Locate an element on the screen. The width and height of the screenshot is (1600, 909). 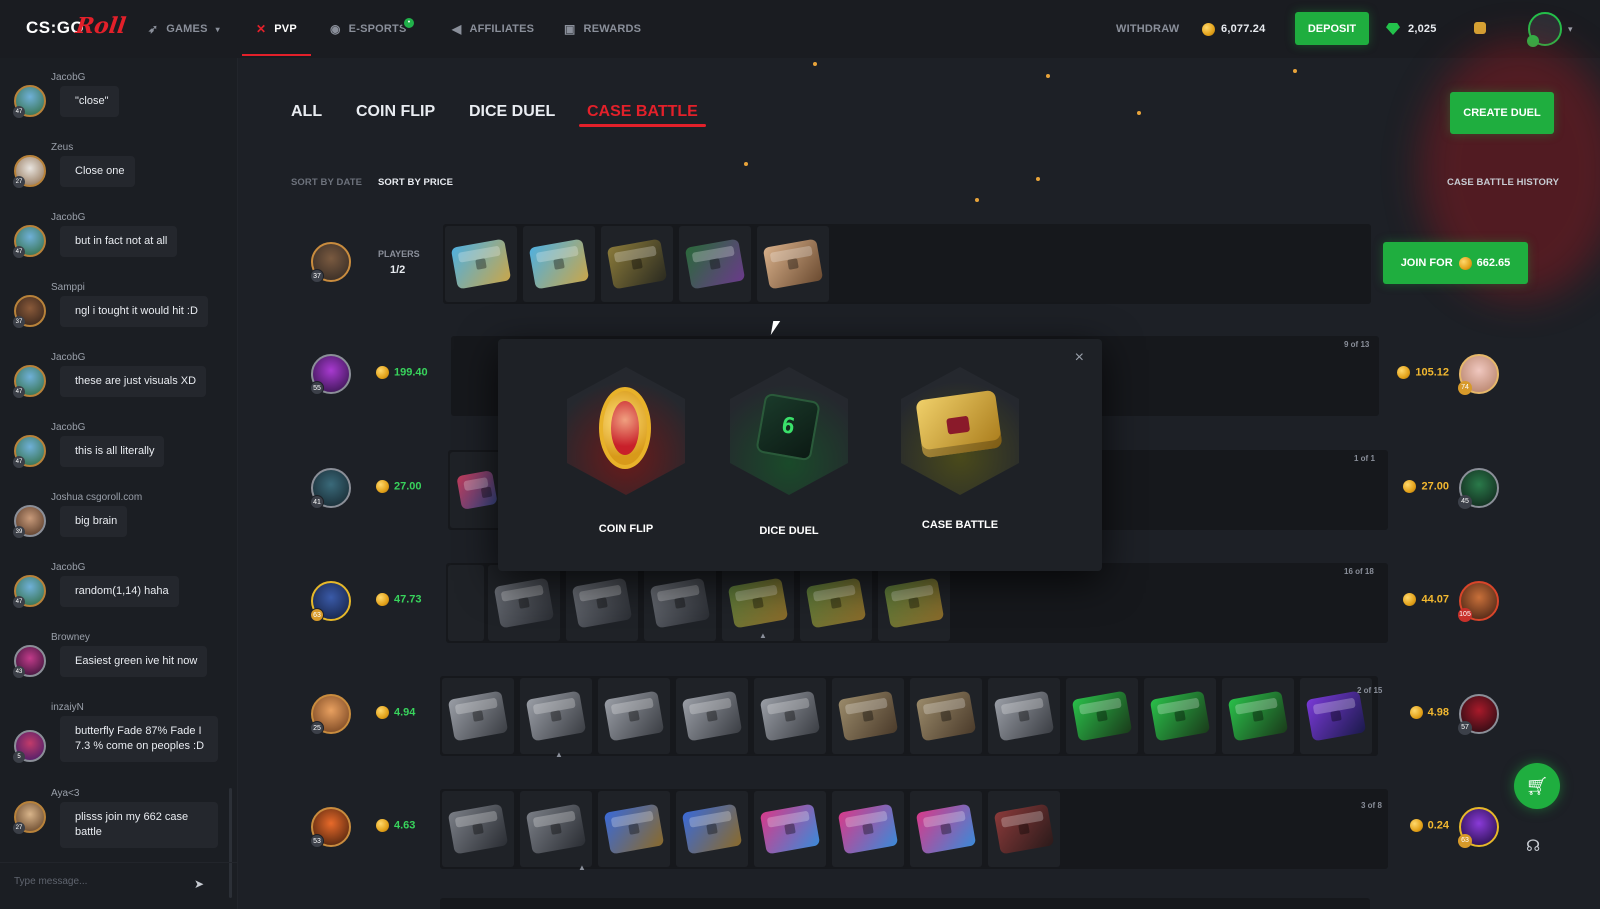
megaphone-icon: ◀ is located at coordinates (457, 29).